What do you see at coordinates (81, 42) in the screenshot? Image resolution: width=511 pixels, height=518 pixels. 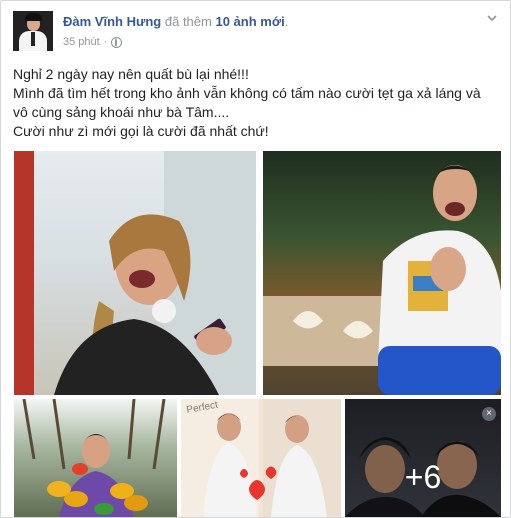 I see `post-timestamp: 35 phút` at bounding box center [81, 42].